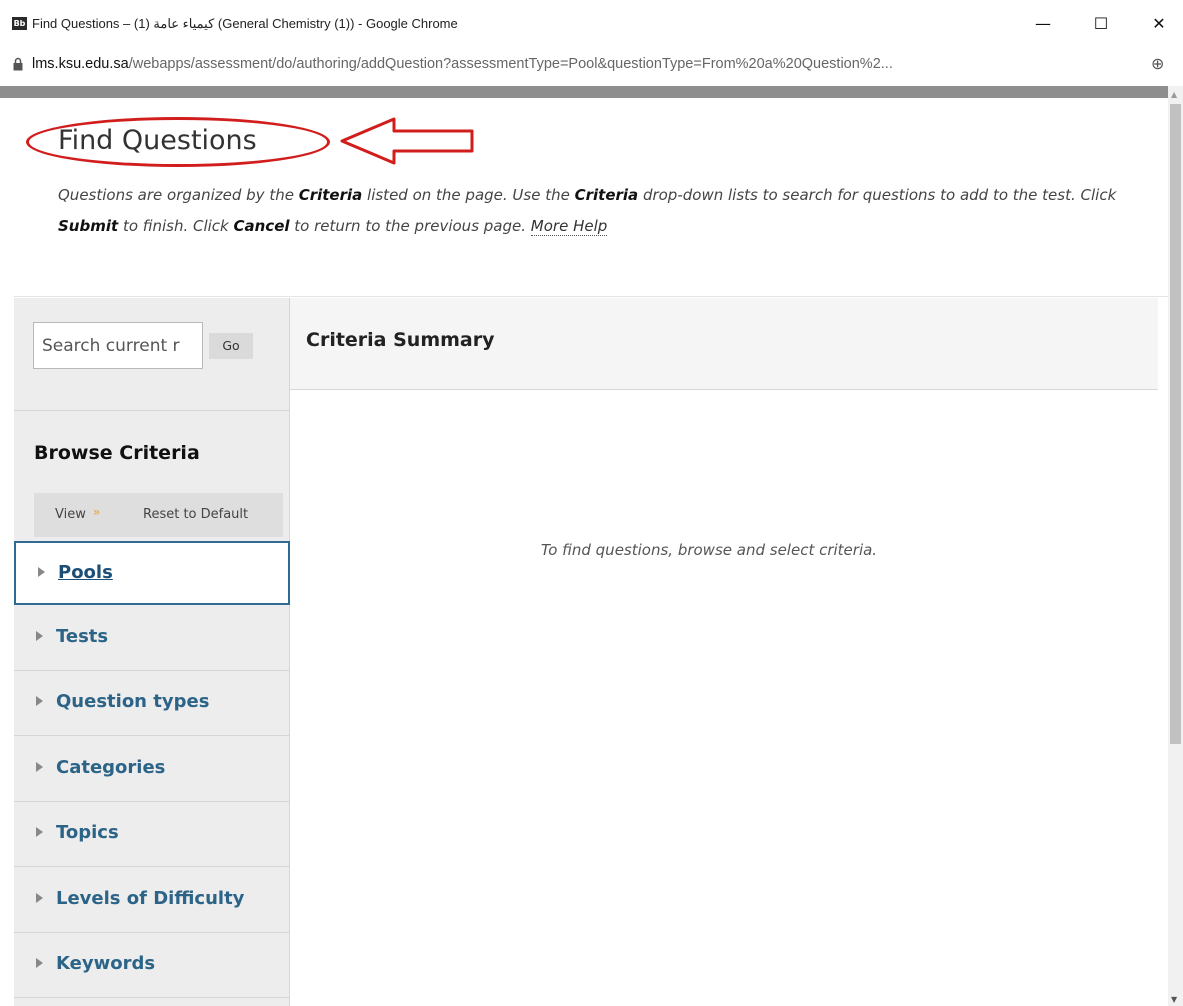  I want to click on criteria-summary-title: Criteria Summary, so click(400, 340).